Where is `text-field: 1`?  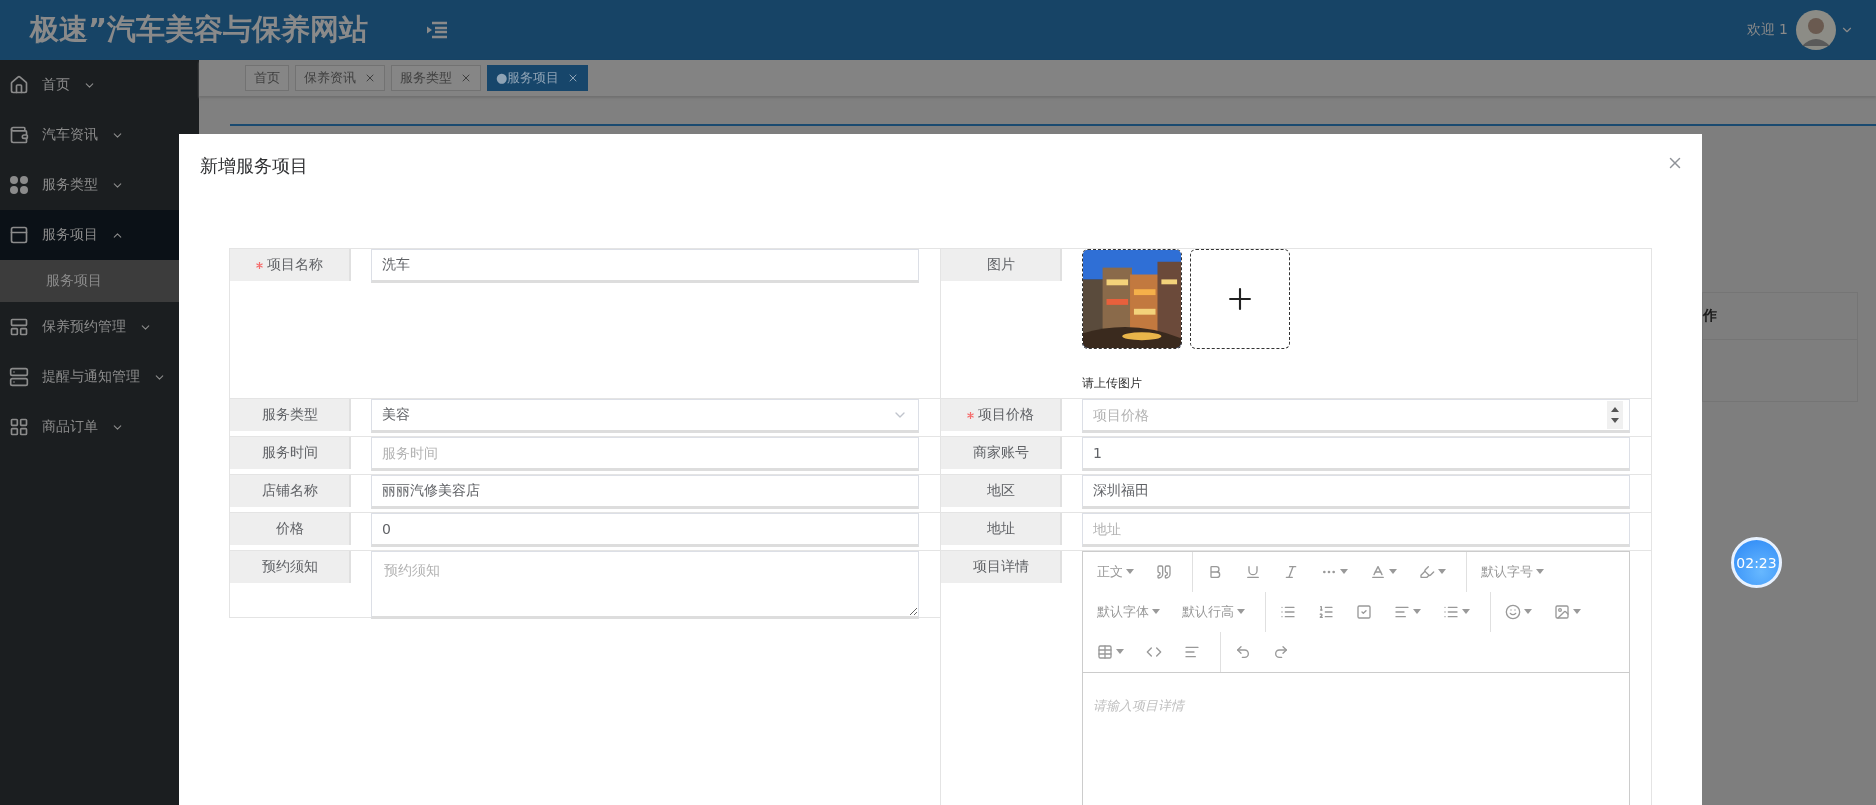
text-field: 1 is located at coordinates (1356, 454).